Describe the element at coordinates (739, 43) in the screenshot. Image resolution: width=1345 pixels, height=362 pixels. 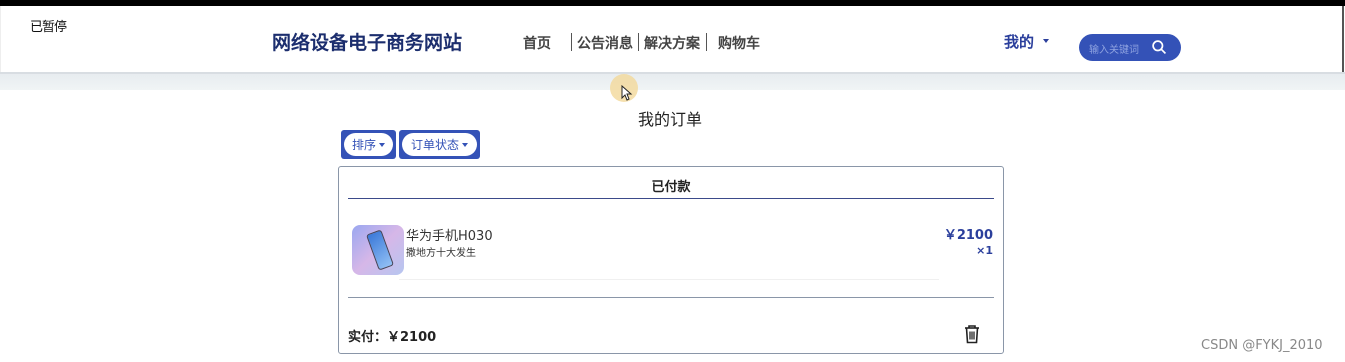
I see `nav-cart: 购物车` at that location.